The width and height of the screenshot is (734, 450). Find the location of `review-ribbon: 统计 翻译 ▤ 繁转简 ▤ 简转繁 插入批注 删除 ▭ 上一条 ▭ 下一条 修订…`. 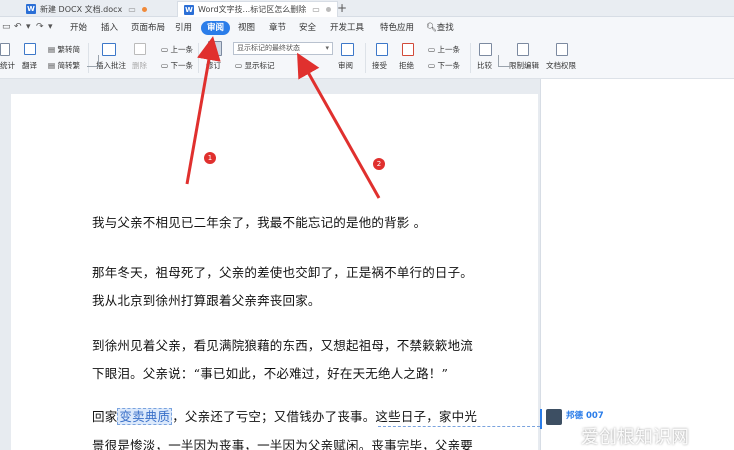

review-ribbon: 统计 翻译 ▤ 繁转简 ▤ 简转繁 插入批注 删除 ▭ 上一条 ▭ 下一条 修订… is located at coordinates (367, 59).